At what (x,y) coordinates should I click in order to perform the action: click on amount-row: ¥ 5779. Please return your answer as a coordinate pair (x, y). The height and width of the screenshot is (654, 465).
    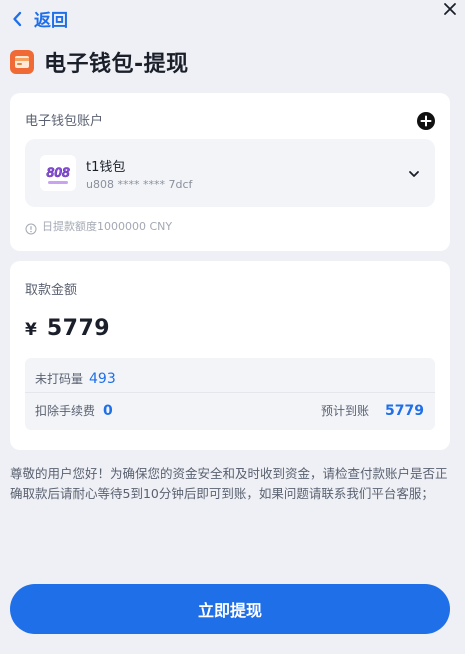
    Looking at the image, I should click on (67, 328).